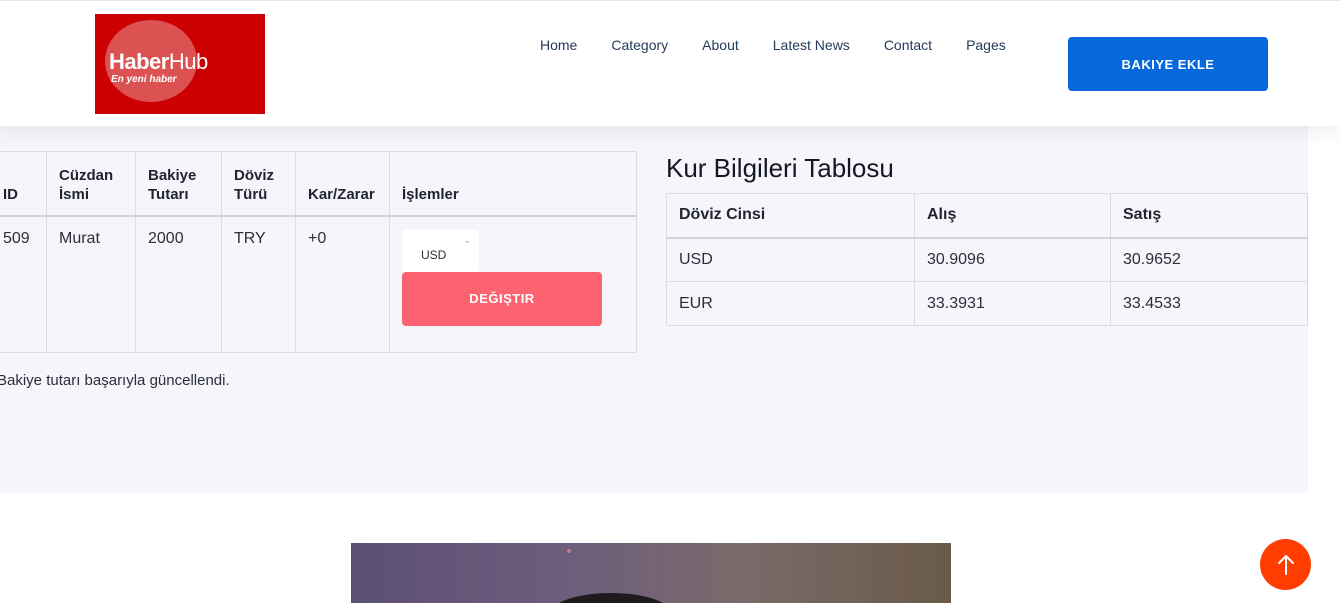 This screenshot has height=603, width=1340. What do you see at coordinates (513, 183) in the screenshot?
I see `col-header-actions: İşlemler` at bounding box center [513, 183].